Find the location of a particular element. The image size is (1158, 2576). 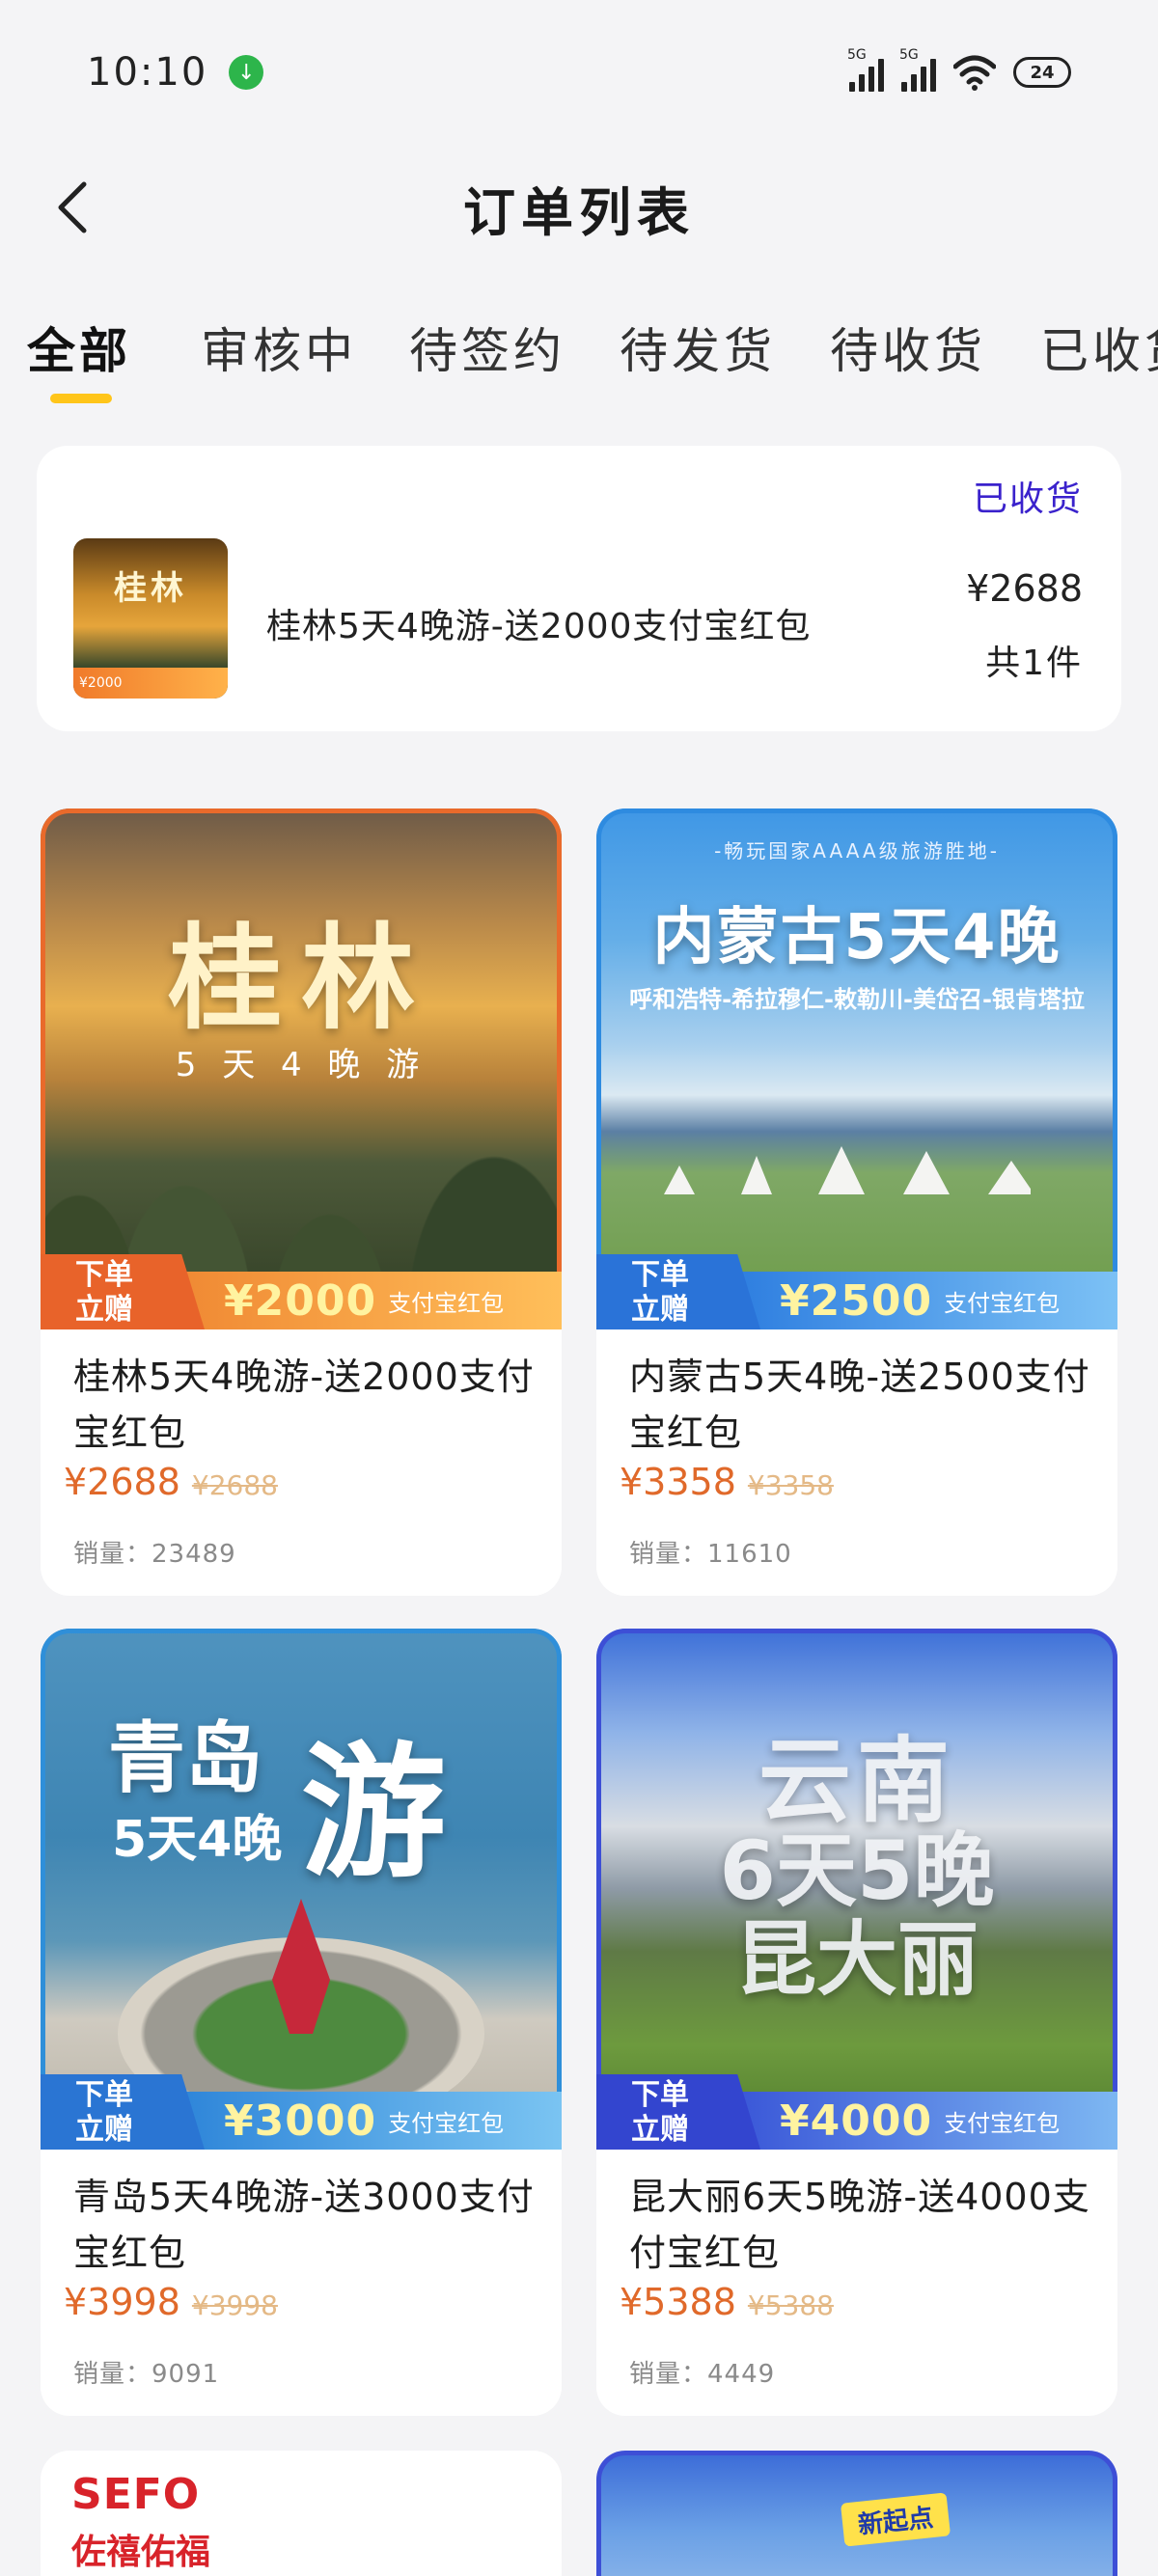

promo-banner: ¥2500 支付宝红包 下单 立赠 is located at coordinates (856, 1292).